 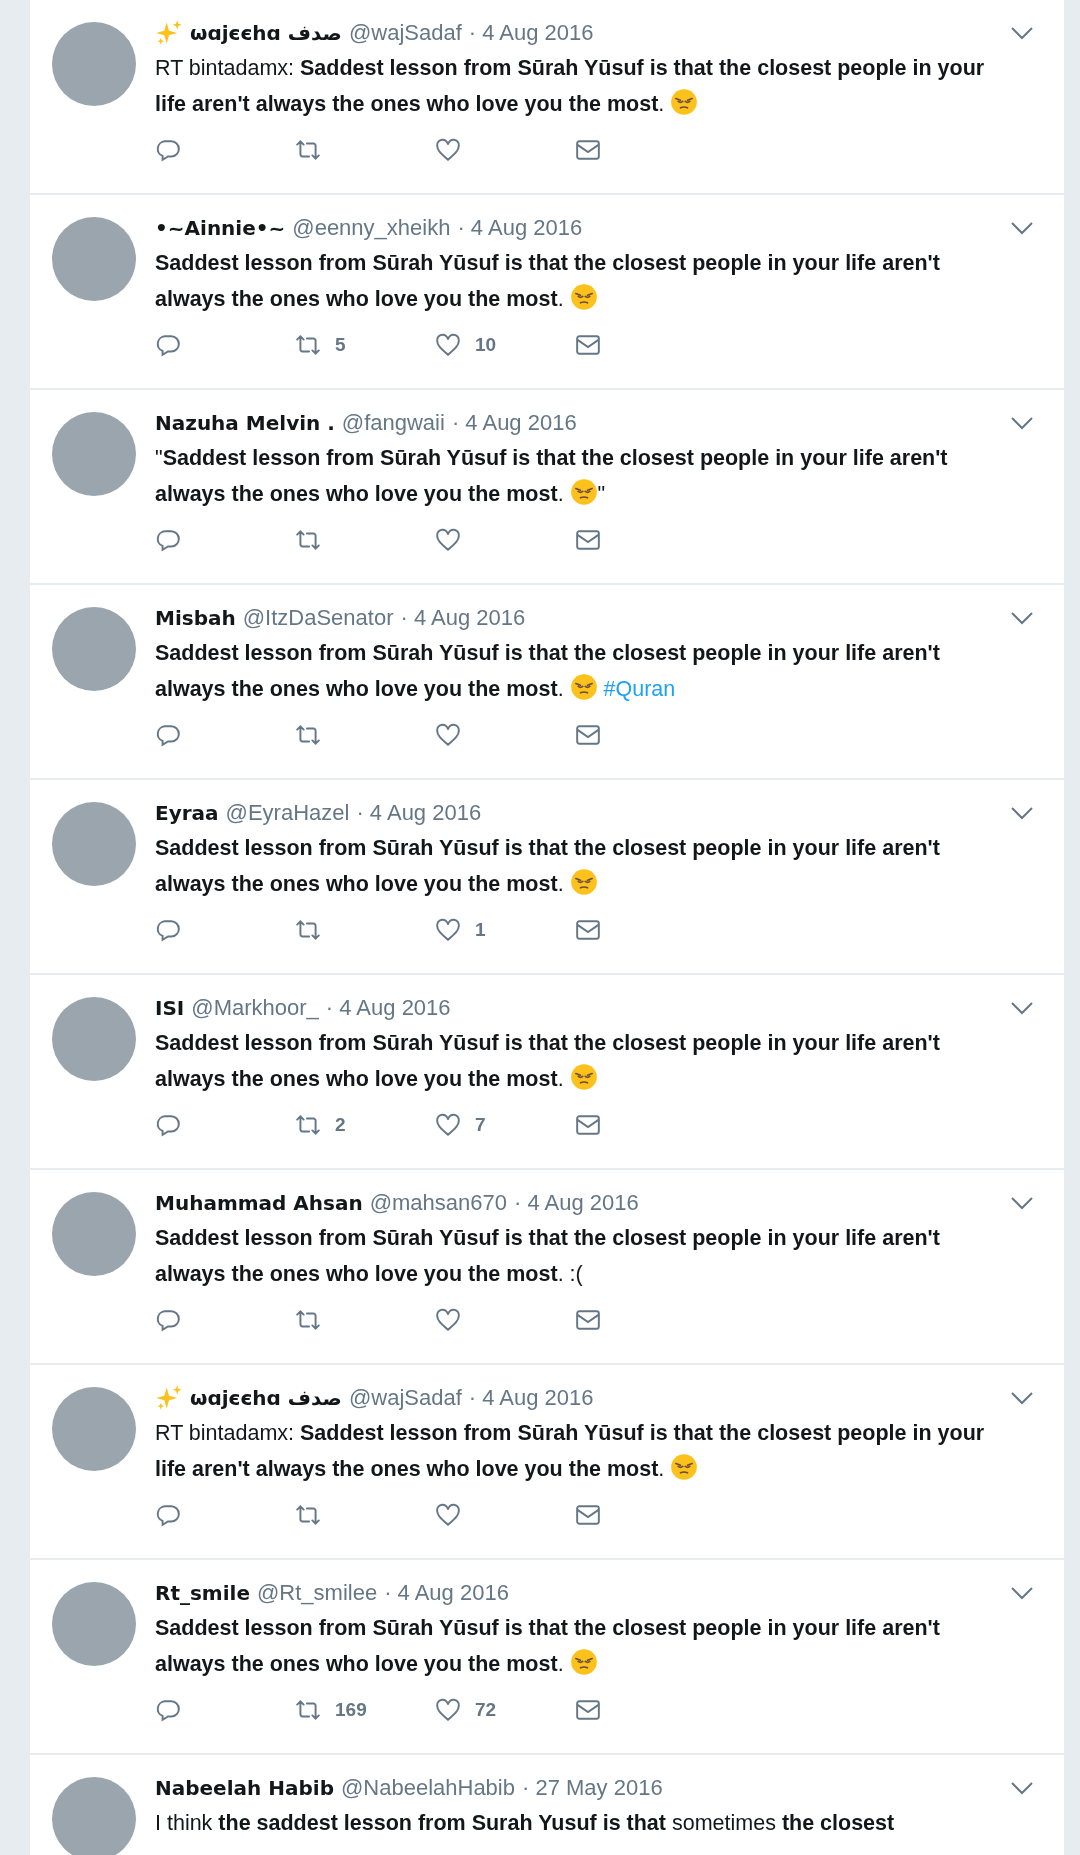 What do you see at coordinates (245, 423) in the screenshot?
I see `user-name: Nazuha Melvin .` at bounding box center [245, 423].